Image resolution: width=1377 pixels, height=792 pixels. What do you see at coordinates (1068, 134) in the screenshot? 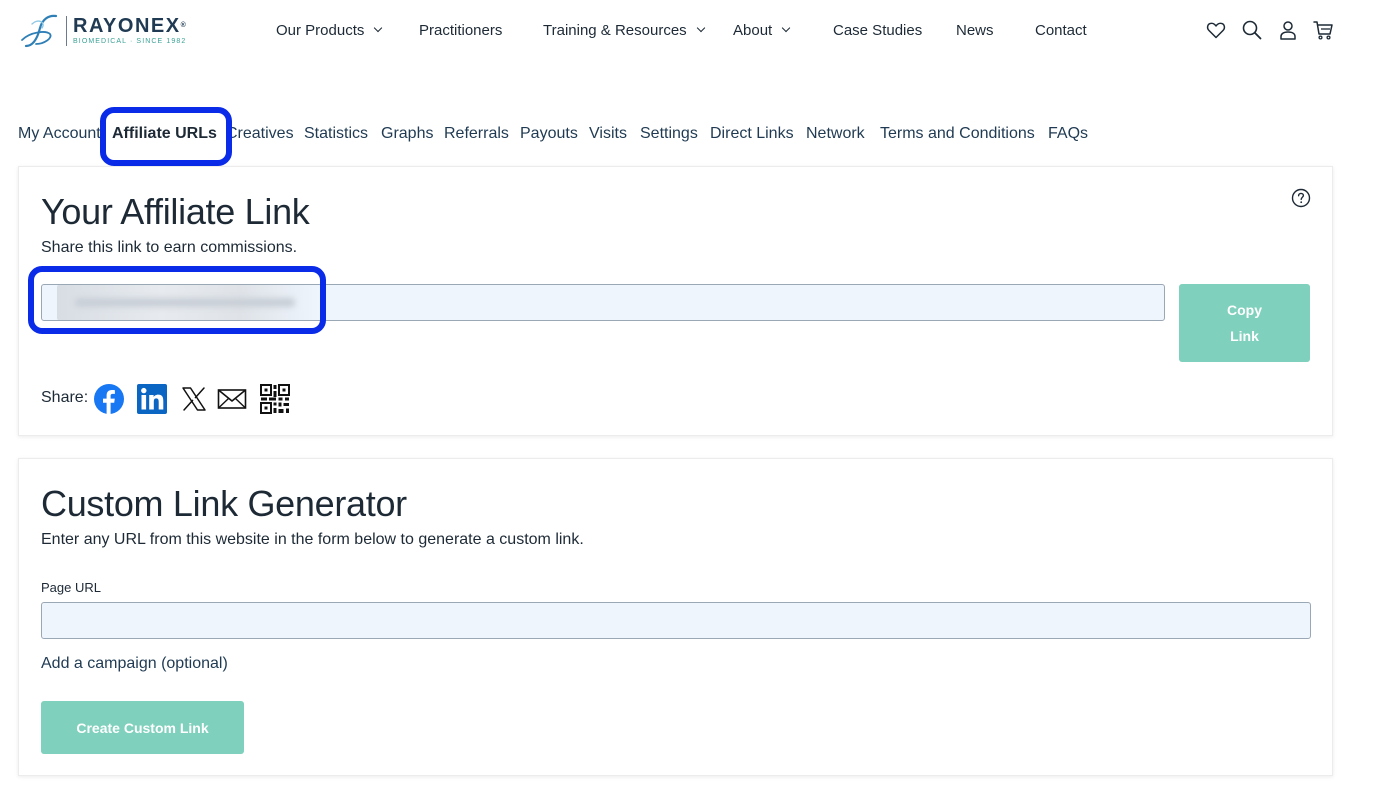
I see `tab-faqs: FAQs` at bounding box center [1068, 134].